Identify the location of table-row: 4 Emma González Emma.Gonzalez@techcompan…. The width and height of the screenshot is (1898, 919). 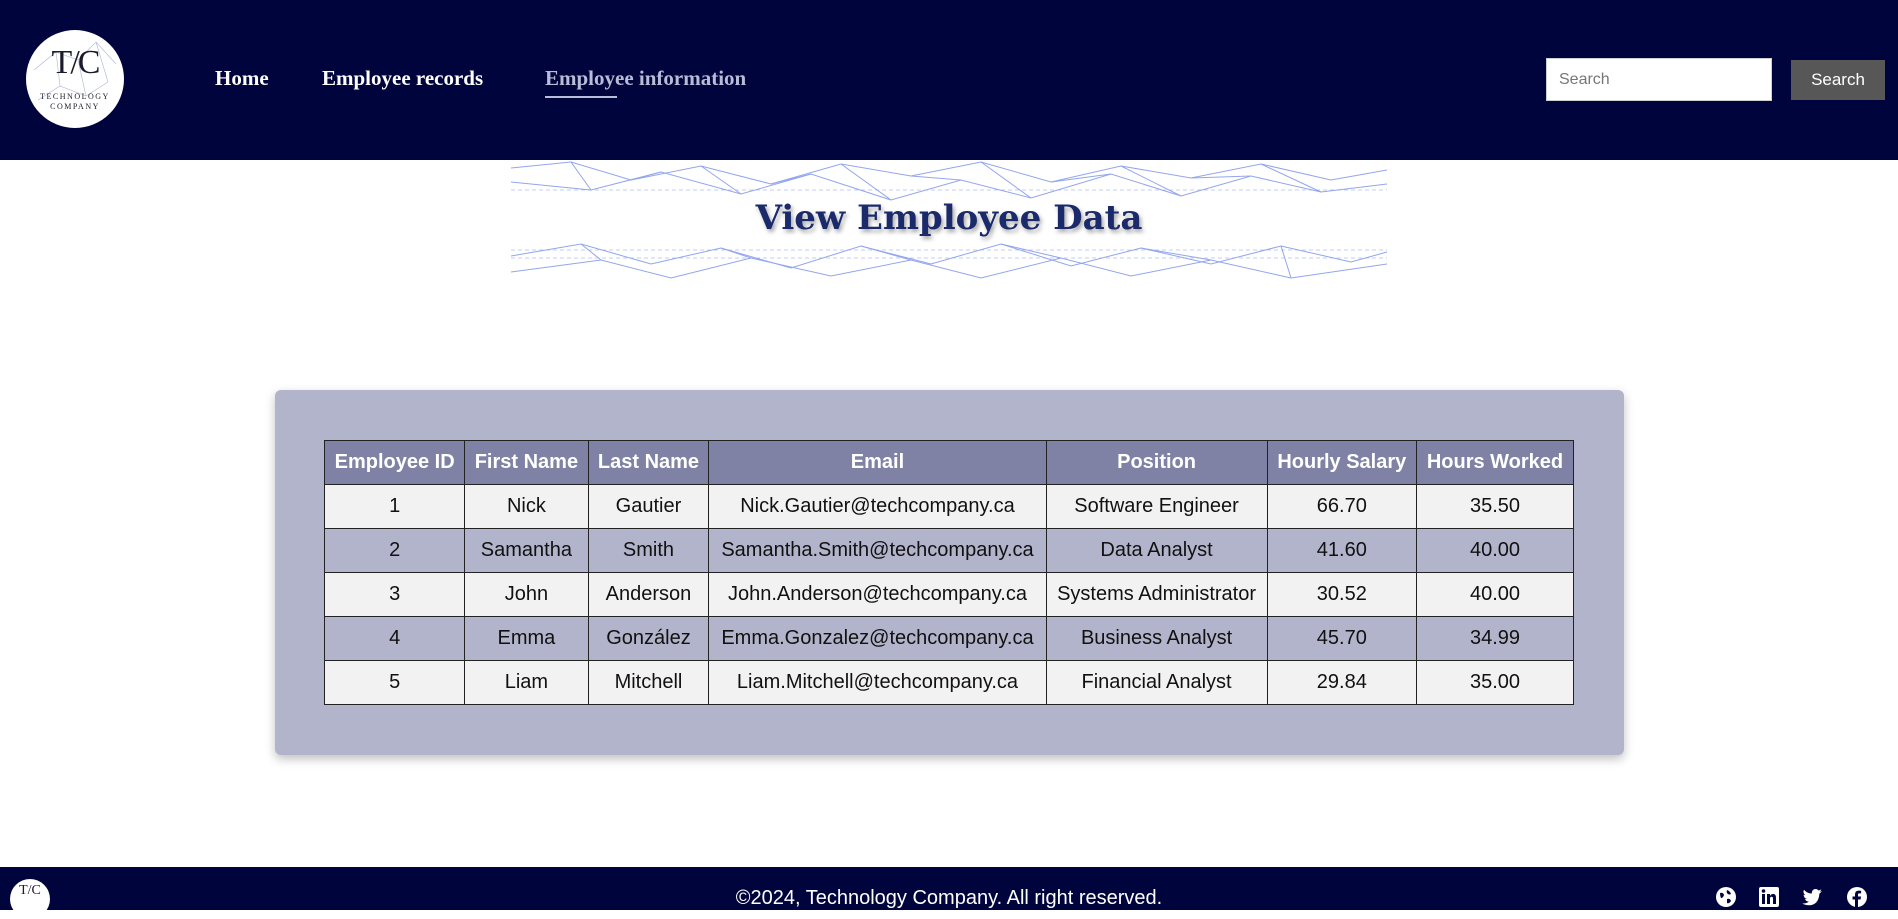
(948, 638).